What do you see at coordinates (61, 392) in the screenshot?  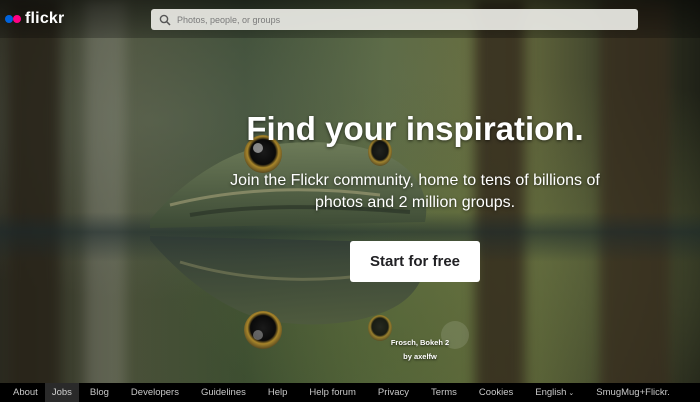 I see `footer-link-jobs: Jobs` at bounding box center [61, 392].